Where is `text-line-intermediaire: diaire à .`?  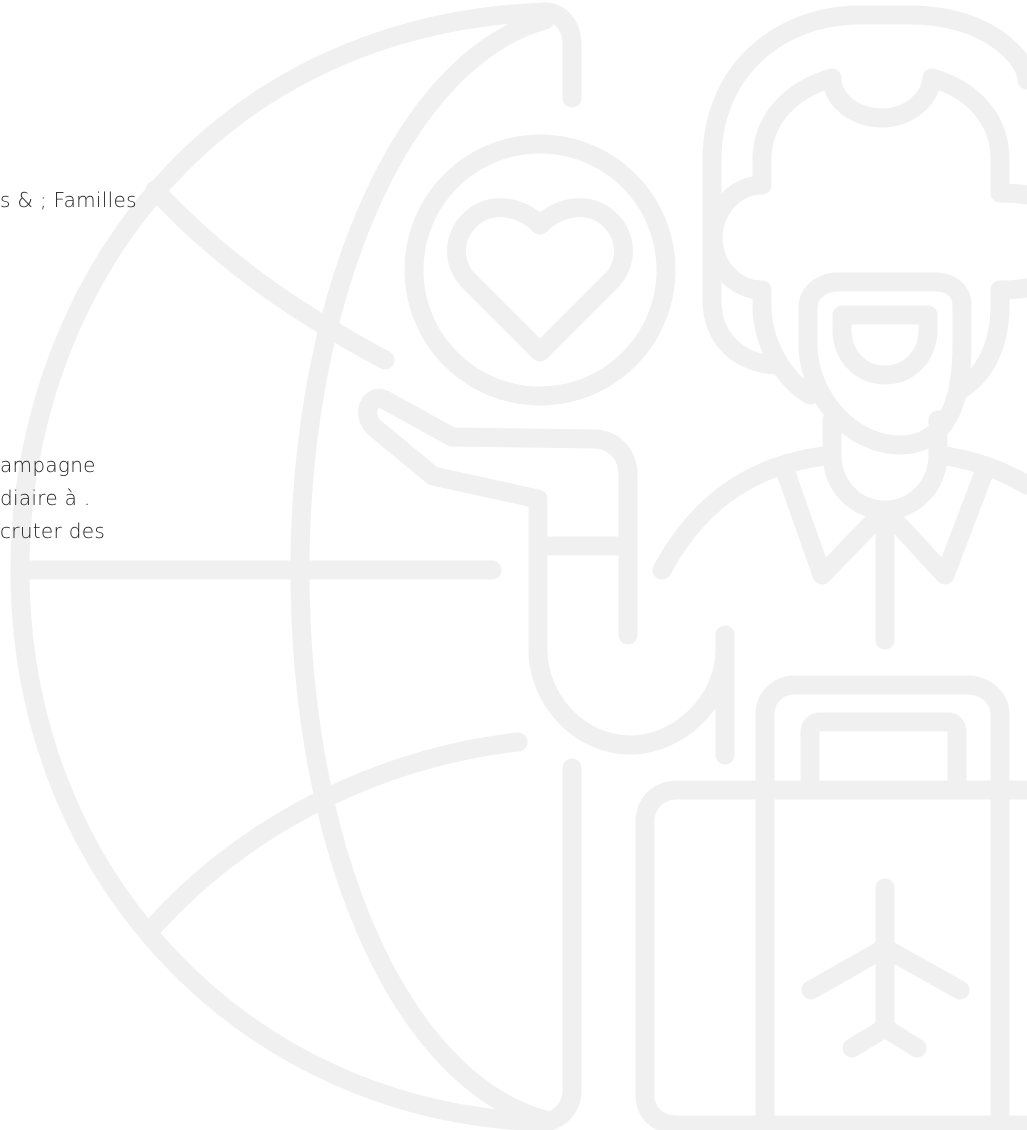
text-line-intermediaire: diaire à . is located at coordinates (45, 498).